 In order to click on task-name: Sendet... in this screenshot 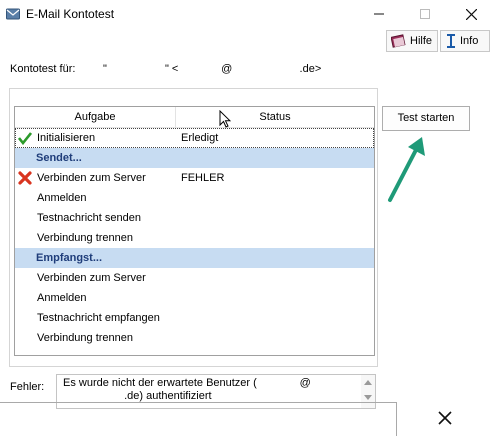, I will do `click(59, 158)`.